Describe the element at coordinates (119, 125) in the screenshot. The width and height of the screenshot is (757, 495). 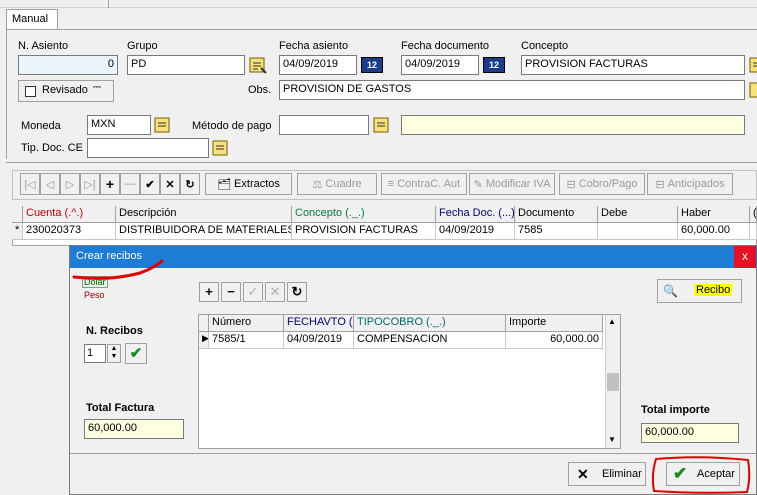
I see `moneda-field: MXN` at that location.